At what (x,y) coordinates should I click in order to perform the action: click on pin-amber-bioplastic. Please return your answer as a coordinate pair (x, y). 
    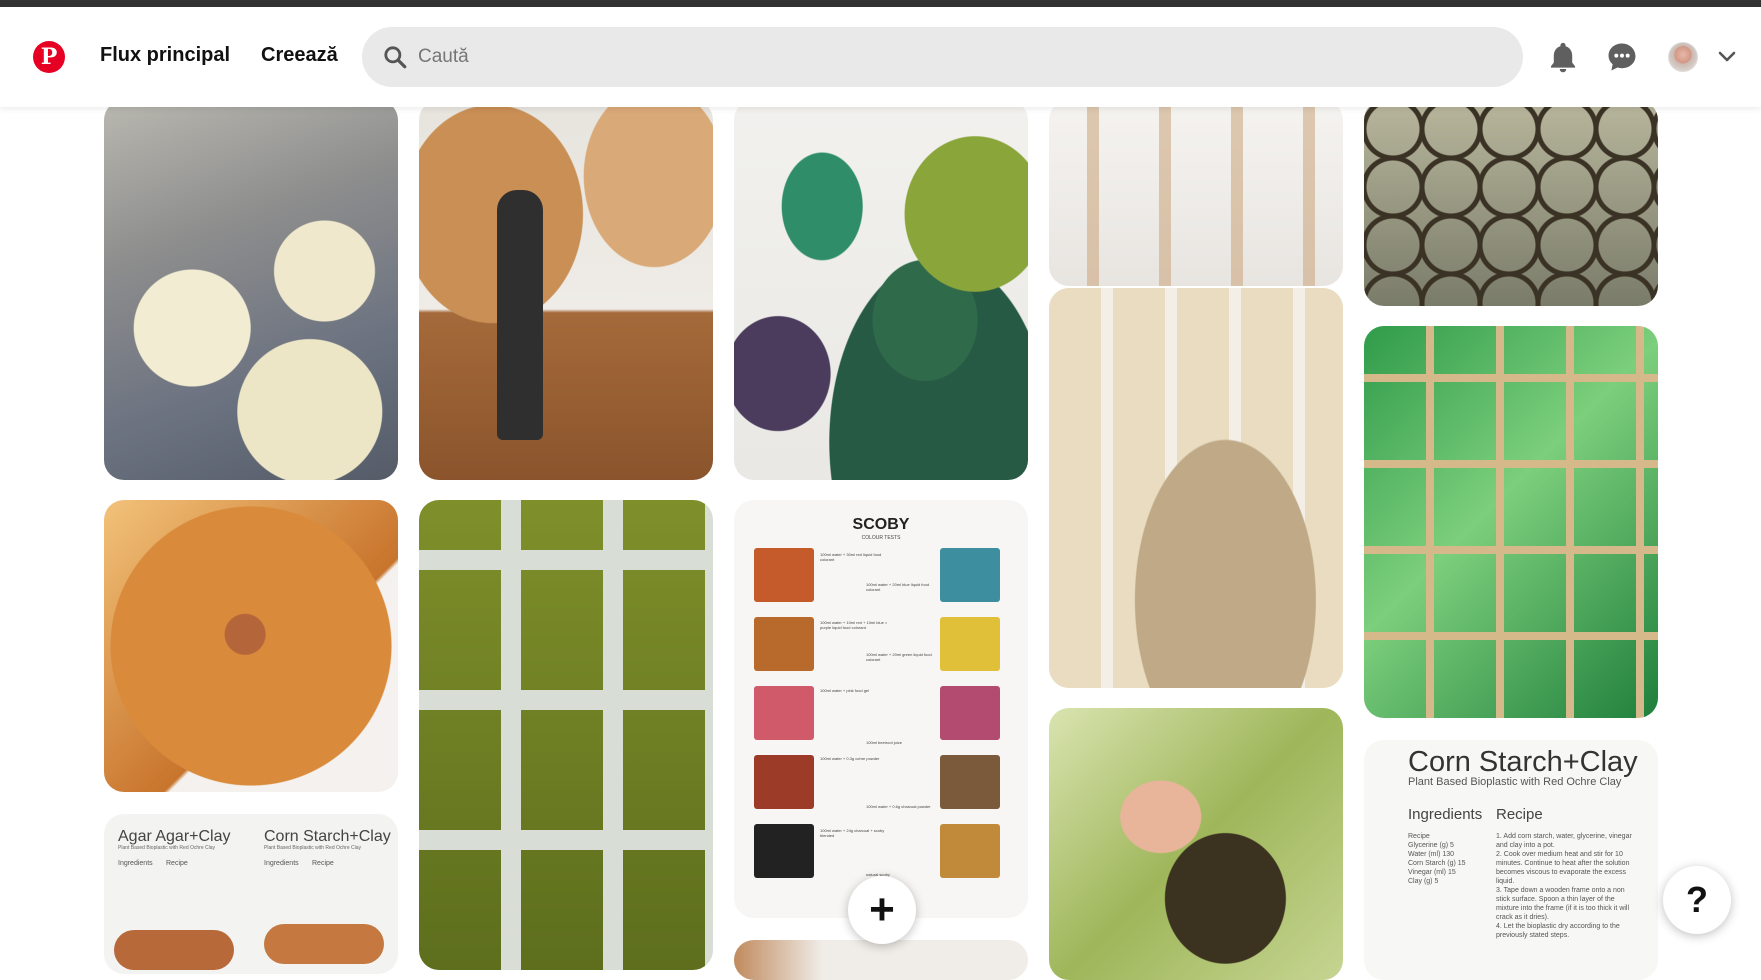
    Looking at the image, I should click on (251, 646).